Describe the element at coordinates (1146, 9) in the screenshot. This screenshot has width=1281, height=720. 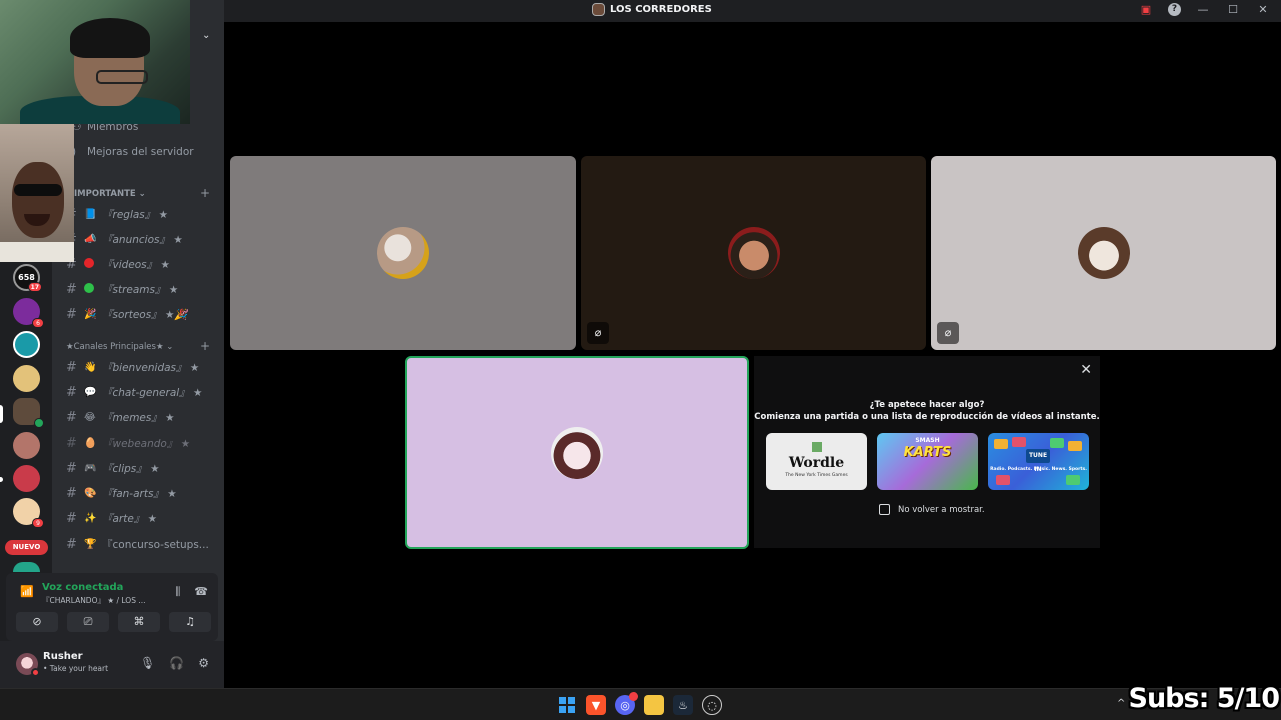
I see `inbox-icon: ▣` at that location.